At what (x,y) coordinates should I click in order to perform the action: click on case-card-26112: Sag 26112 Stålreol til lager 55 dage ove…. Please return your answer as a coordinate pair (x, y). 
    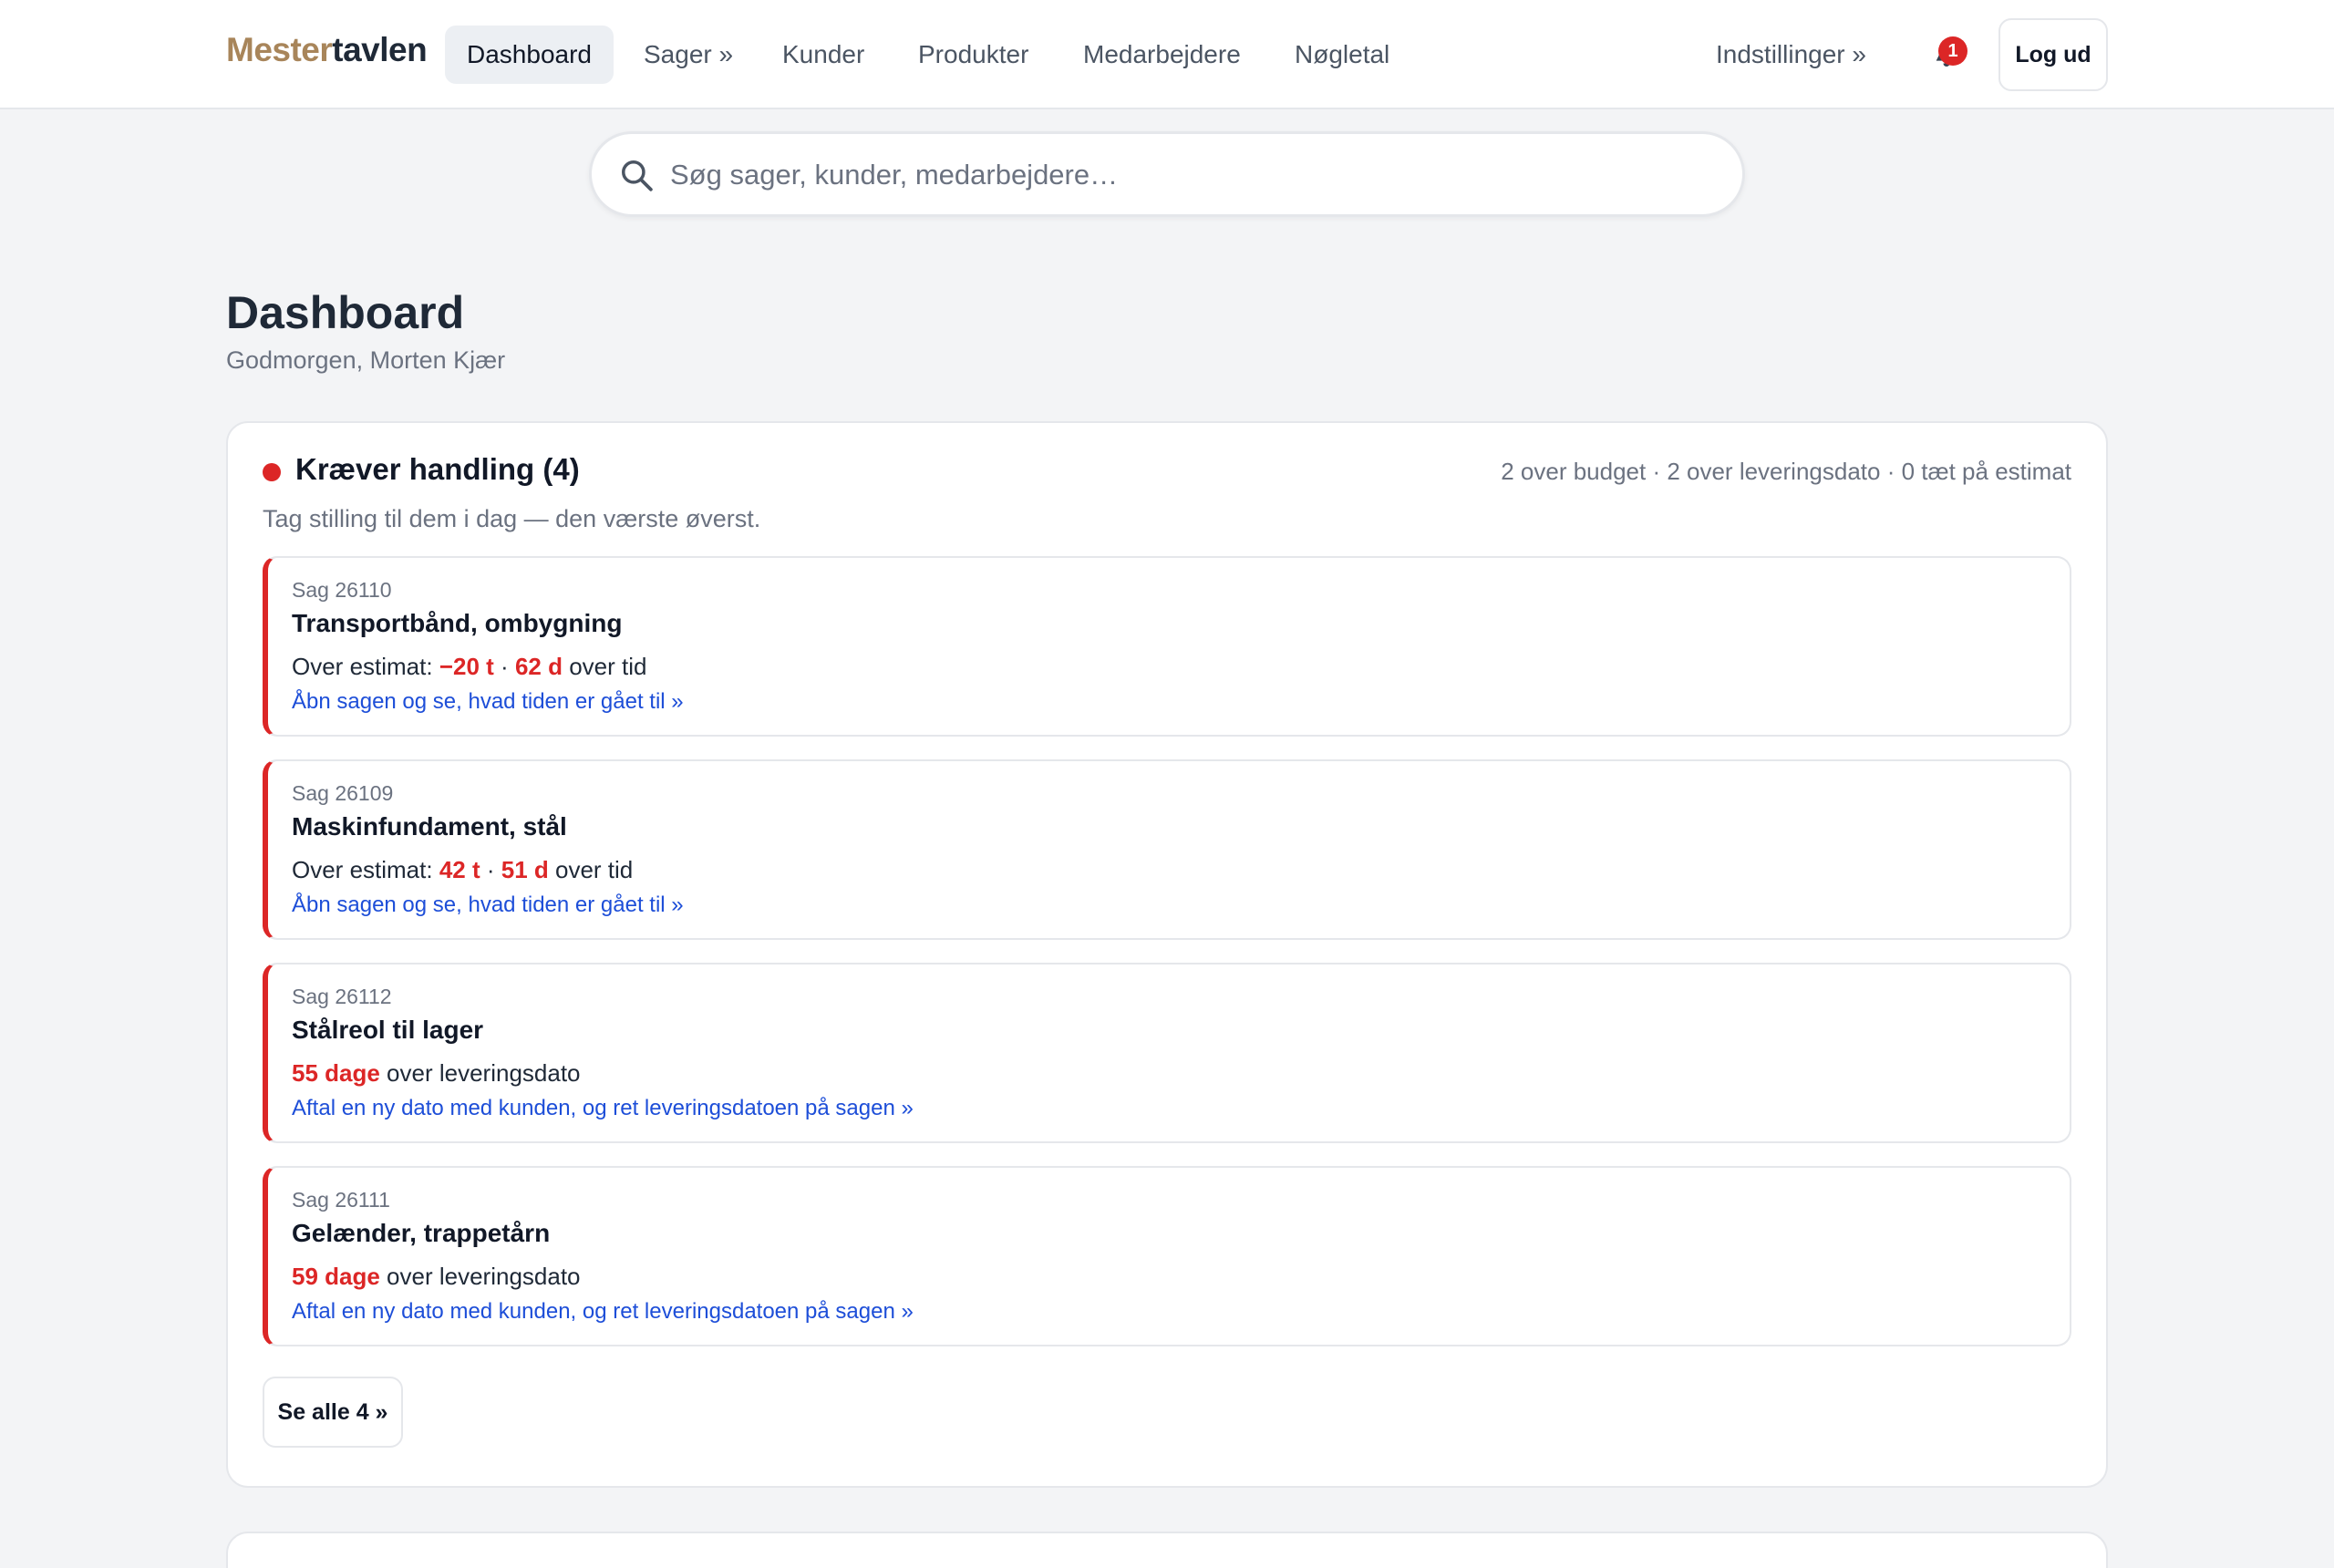
    Looking at the image, I should click on (1167, 1053).